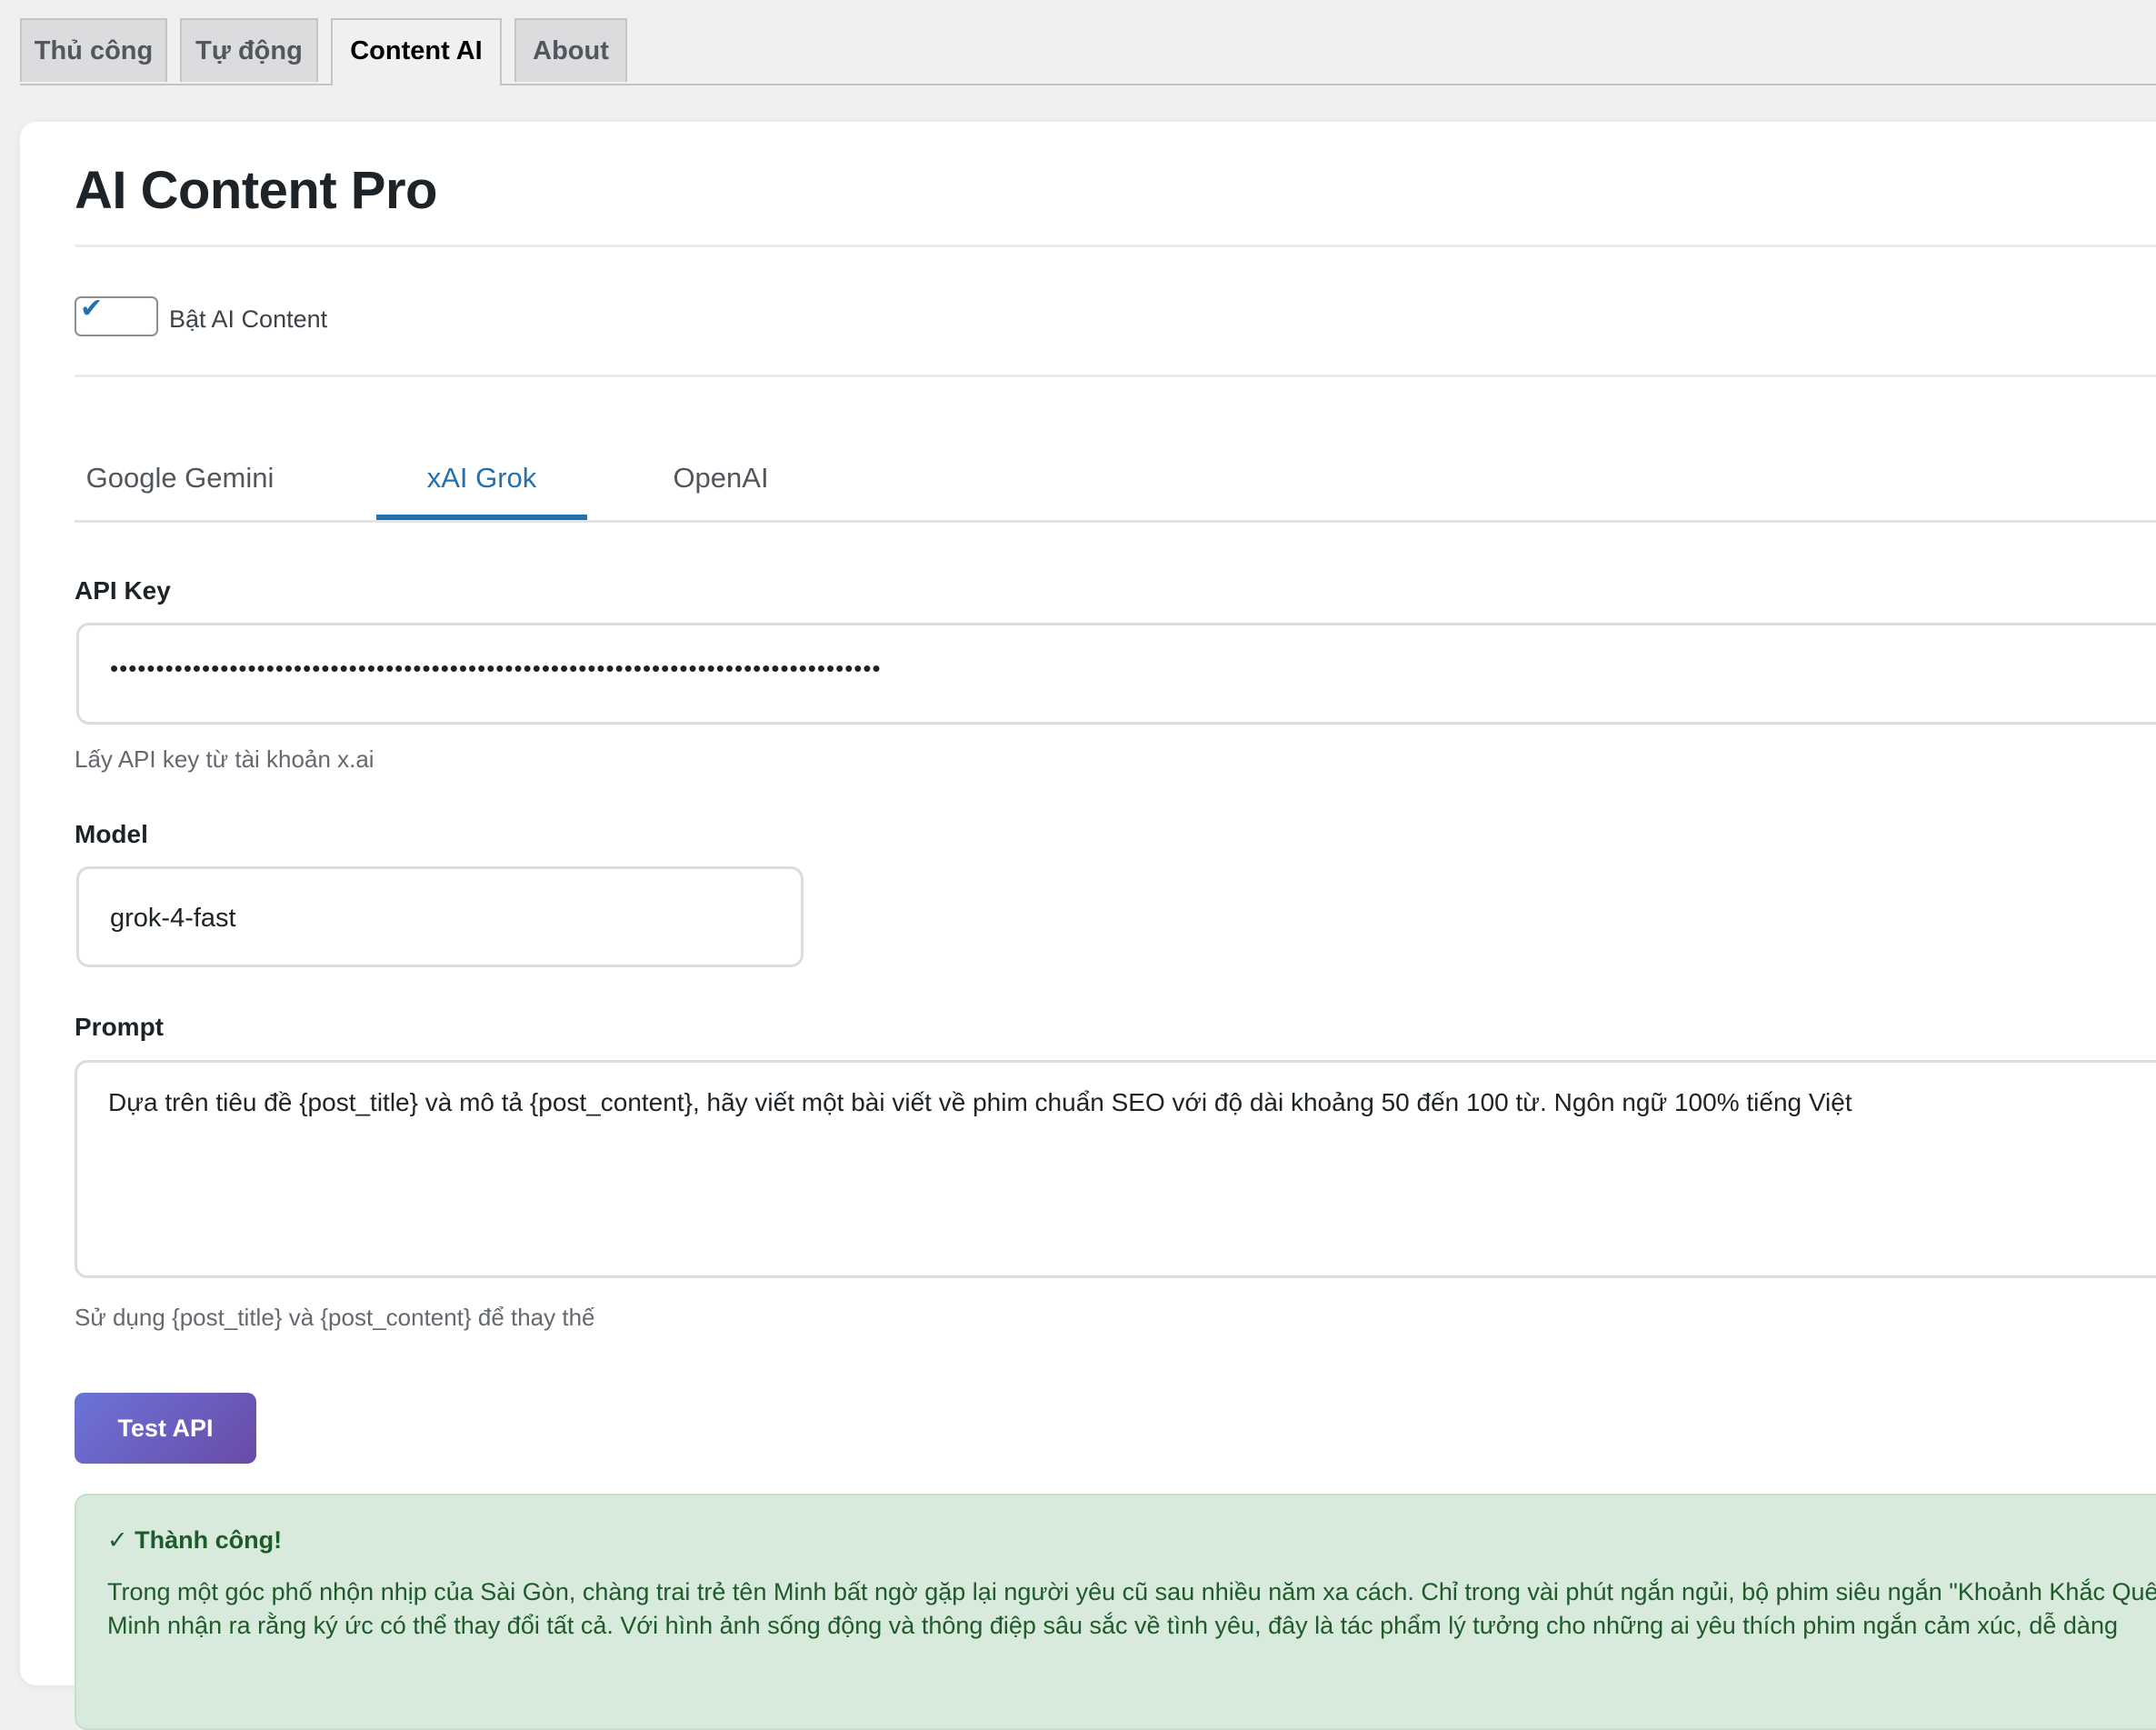  Describe the element at coordinates (119, 1027) in the screenshot. I see `prompt-label: Prompt` at that location.